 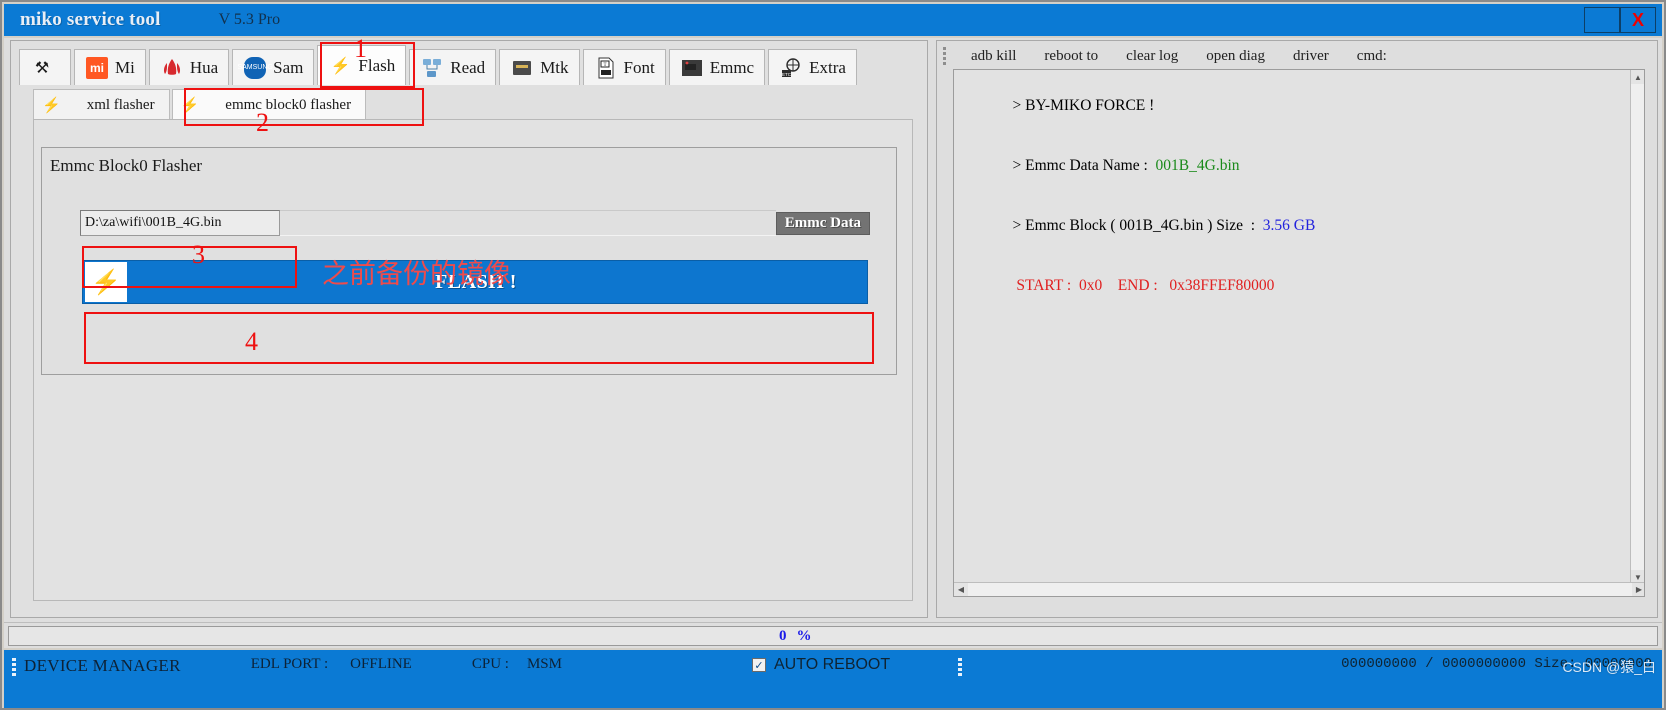 I want to click on log-line-prefix: > Emmc Data Name :, so click(x=1084, y=165).